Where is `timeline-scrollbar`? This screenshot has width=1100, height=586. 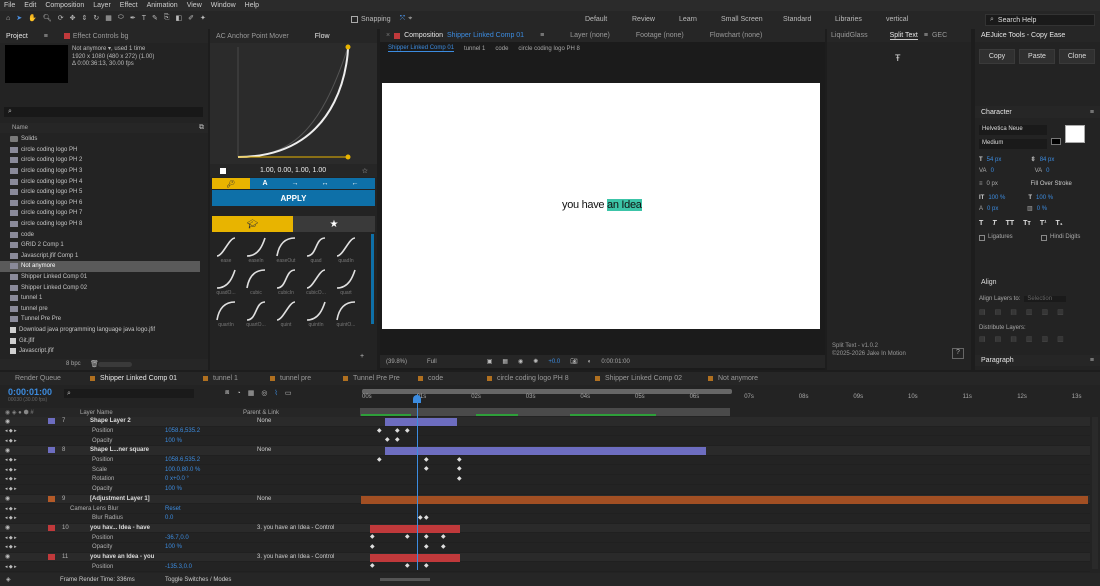
timeline-scrollbar is located at coordinates (1095, 493).